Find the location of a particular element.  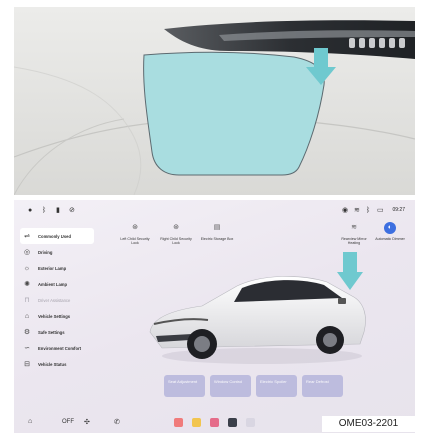

automatic-dimmer-button: ◐ Automatic Dimmer is located at coordinates (390, 231).